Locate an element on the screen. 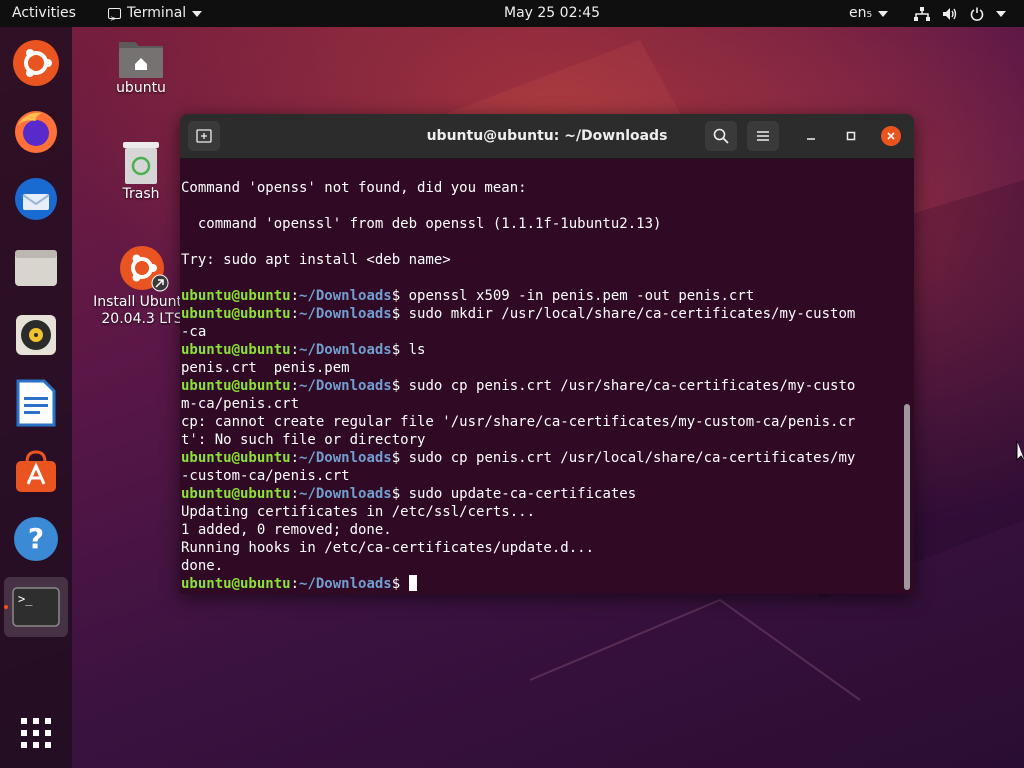 This screenshot has width=1024, height=768. app-menu: Terminal is located at coordinates (155, 16).